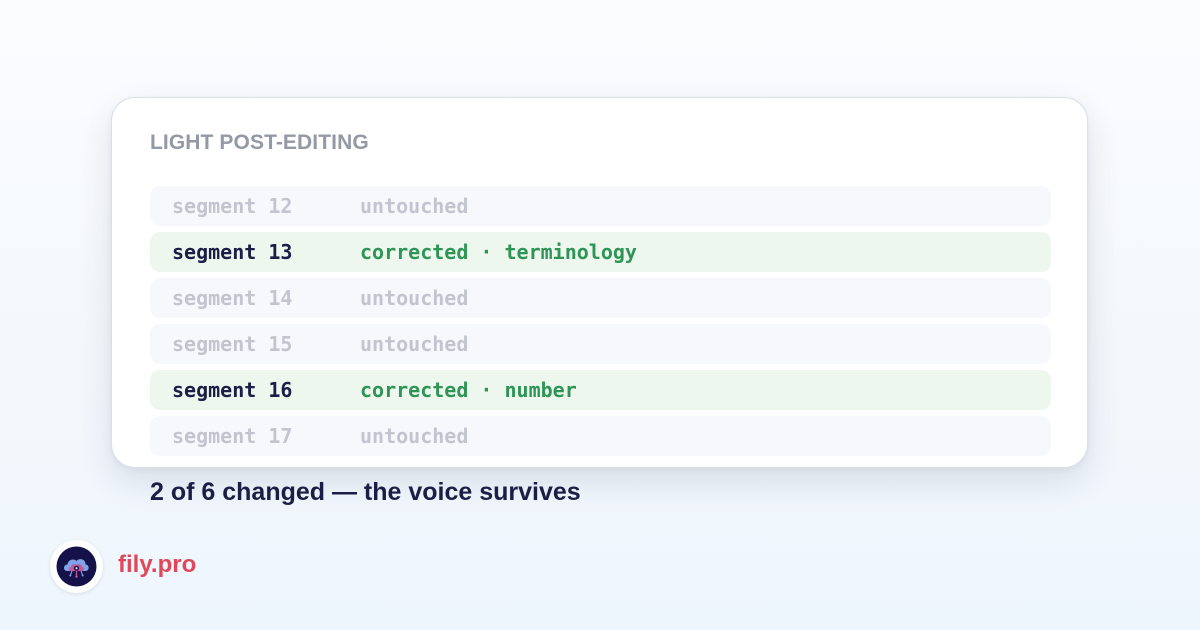  Describe the element at coordinates (600, 390) in the screenshot. I see `segment-row: segment 16 corrected · number` at that location.